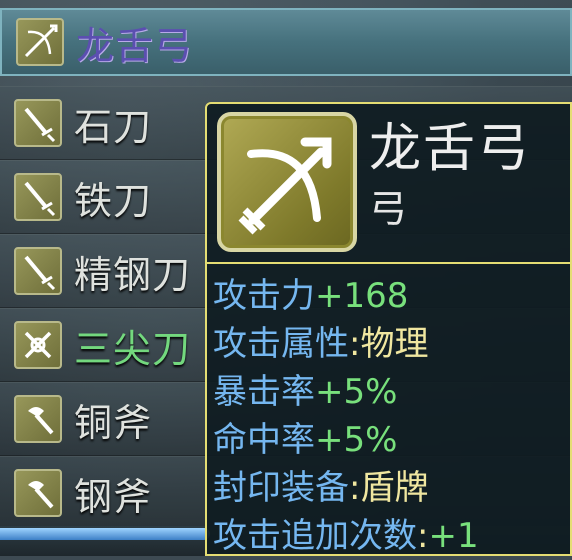 The width and height of the screenshot is (572, 560). I want to click on stat-row-crit-rate: 暴击率+5%, so click(392, 392).